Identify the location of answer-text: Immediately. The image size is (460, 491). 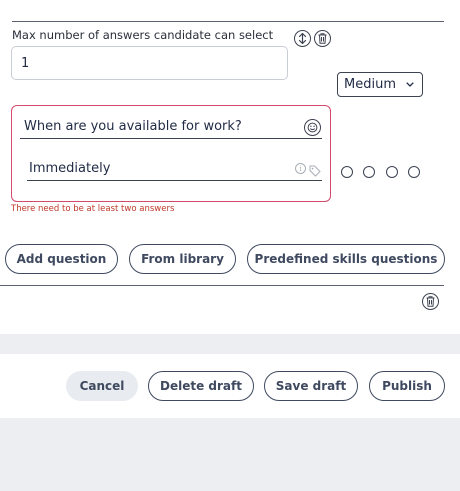
(69, 168).